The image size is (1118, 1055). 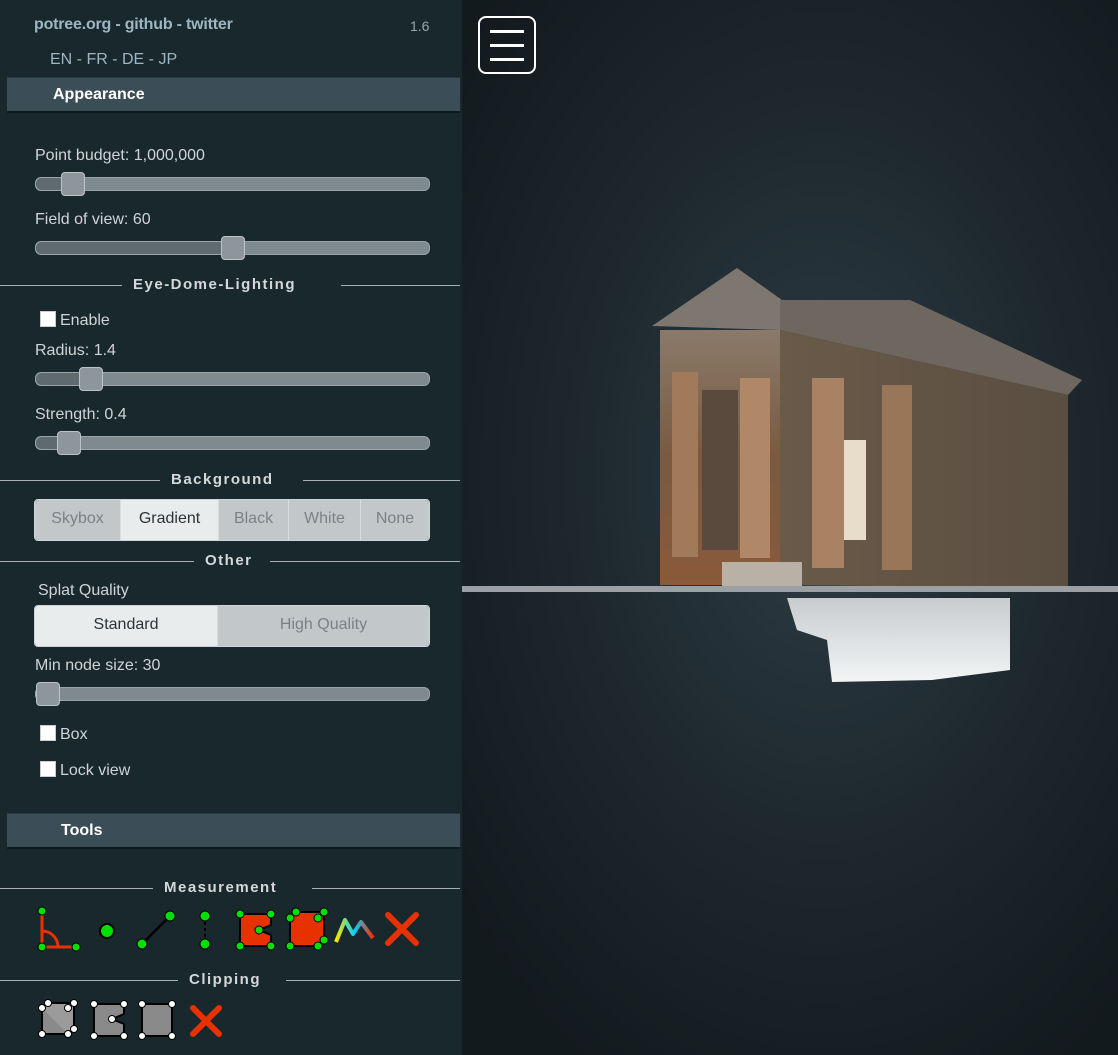 I want to click on slider-fill, so click(x=134, y=248).